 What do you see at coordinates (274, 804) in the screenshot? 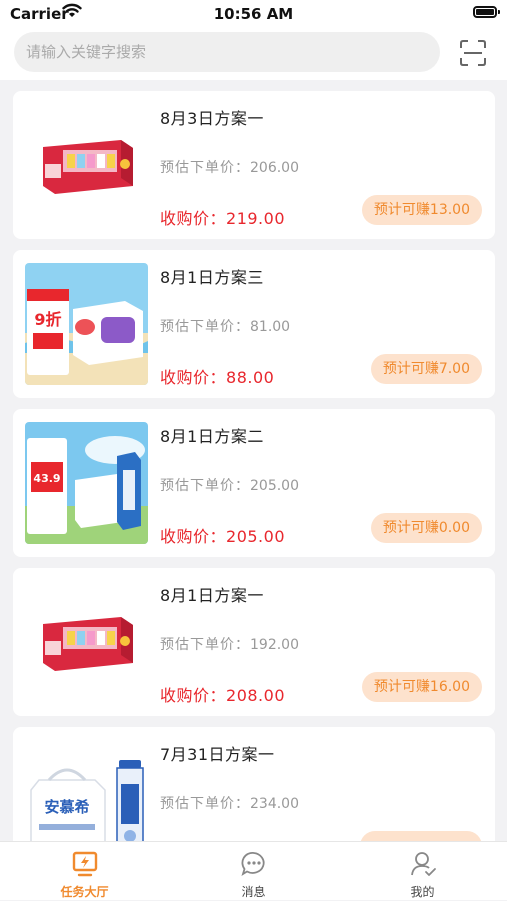
I see `estimated-price-value: 234.00` at bounding box center [274, 804].